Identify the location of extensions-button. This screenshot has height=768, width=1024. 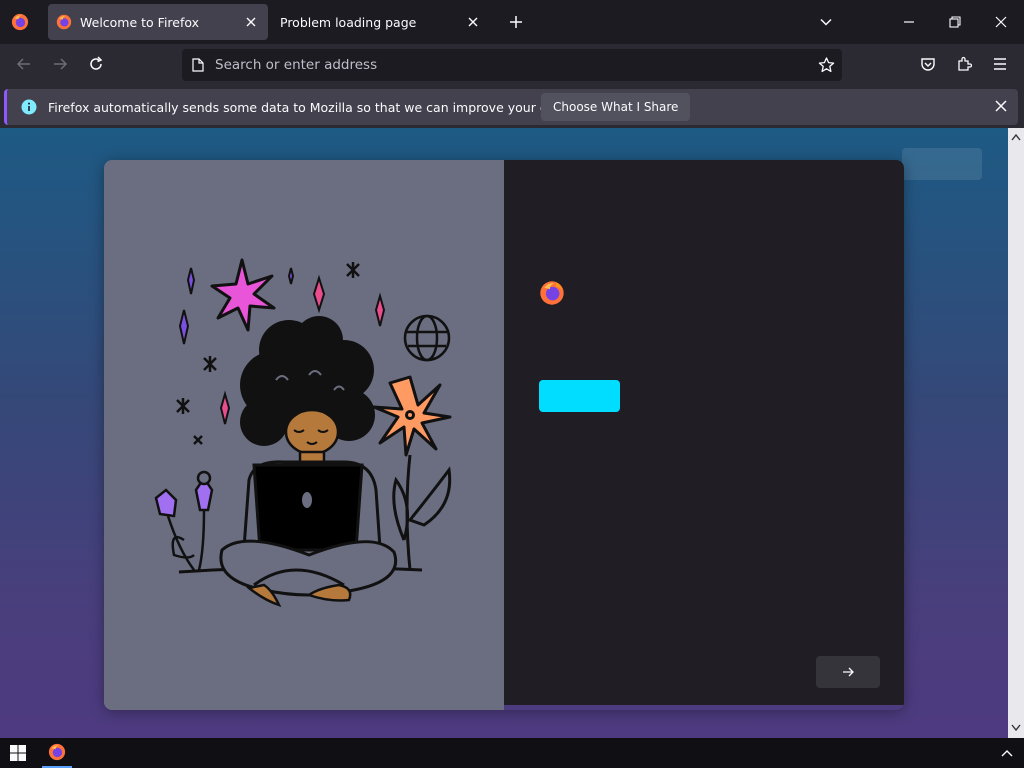
(964, 64).